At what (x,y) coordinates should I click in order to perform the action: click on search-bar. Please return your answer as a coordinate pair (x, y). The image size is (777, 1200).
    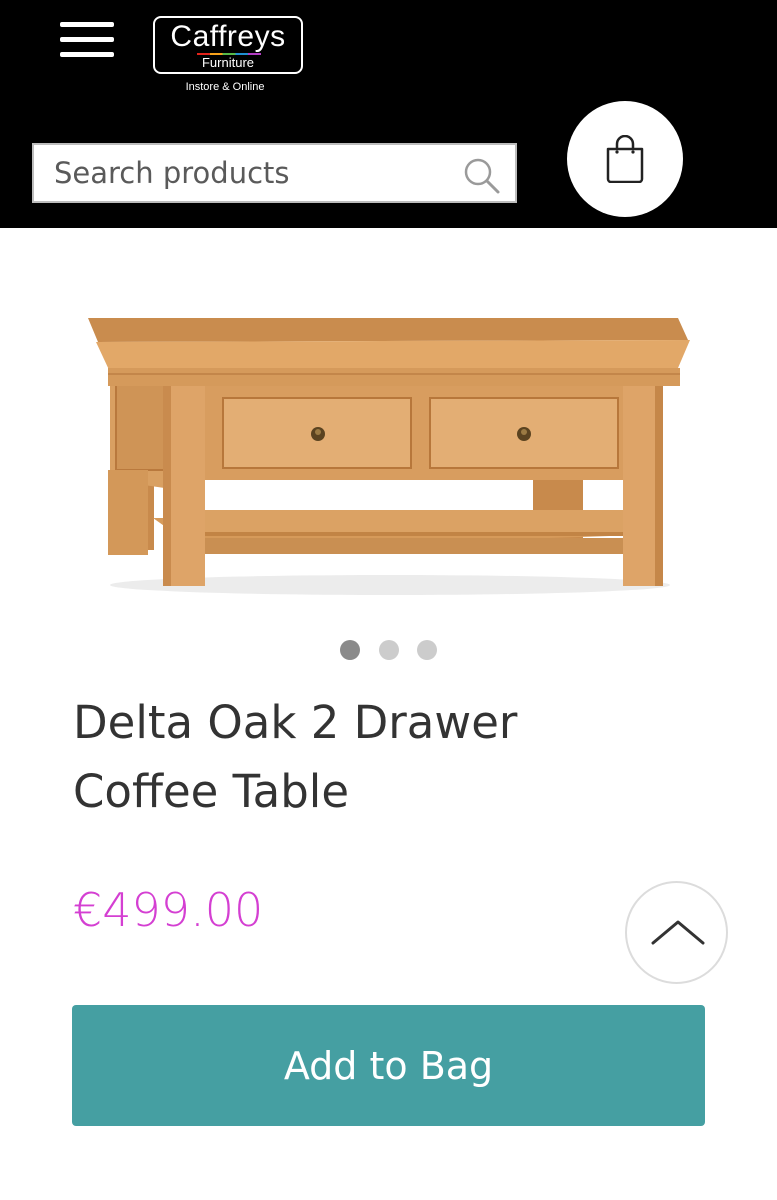
    Looking at the image, I should click on (274, 173).